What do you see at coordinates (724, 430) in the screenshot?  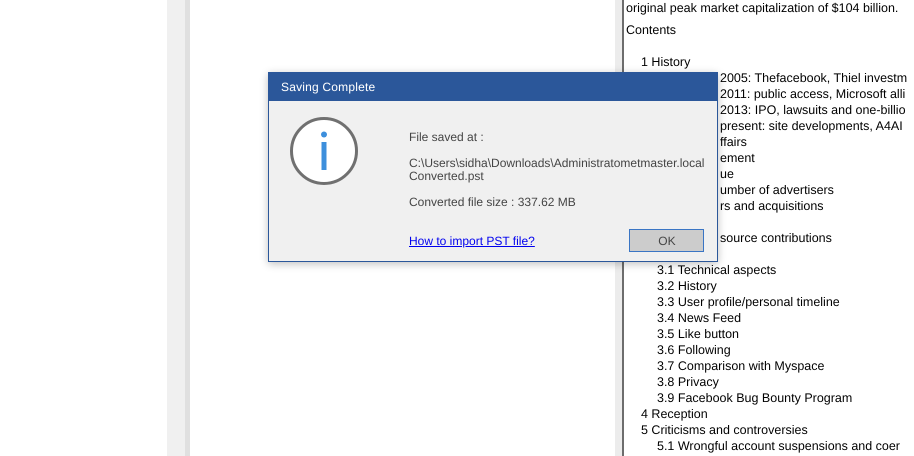 I see `contents-entry: 5 Criticisms and controversies` at bounding box center [724, 430].